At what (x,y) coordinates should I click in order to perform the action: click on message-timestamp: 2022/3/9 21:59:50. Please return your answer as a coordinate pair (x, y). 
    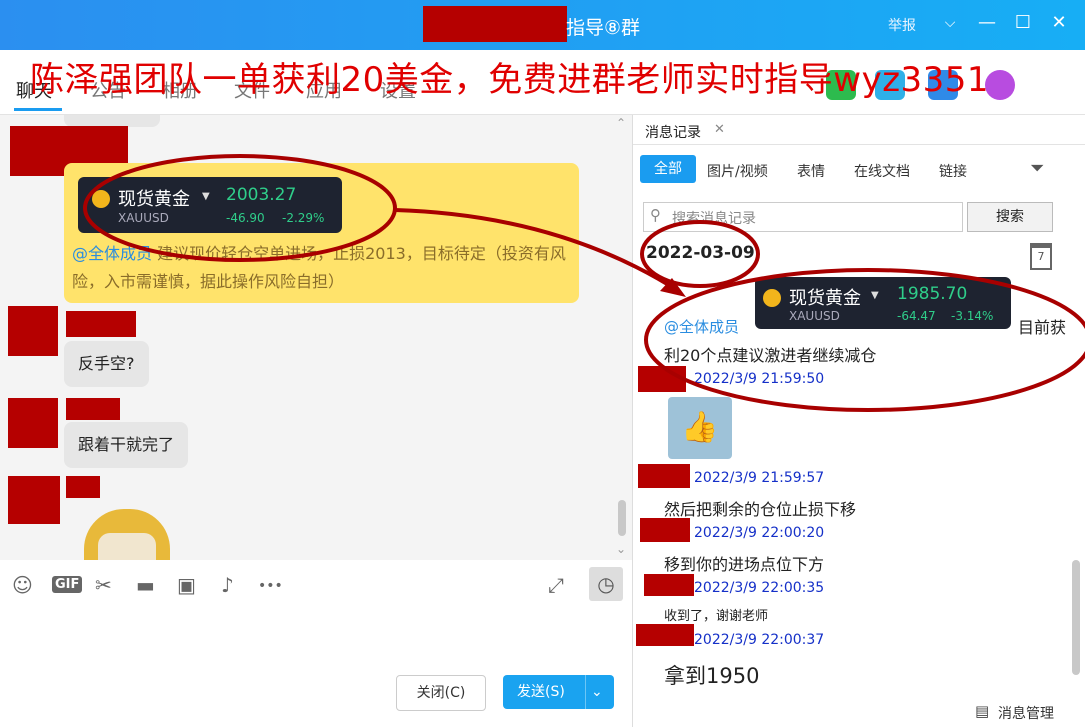
    Looking at the image, I should click on (759, 379).